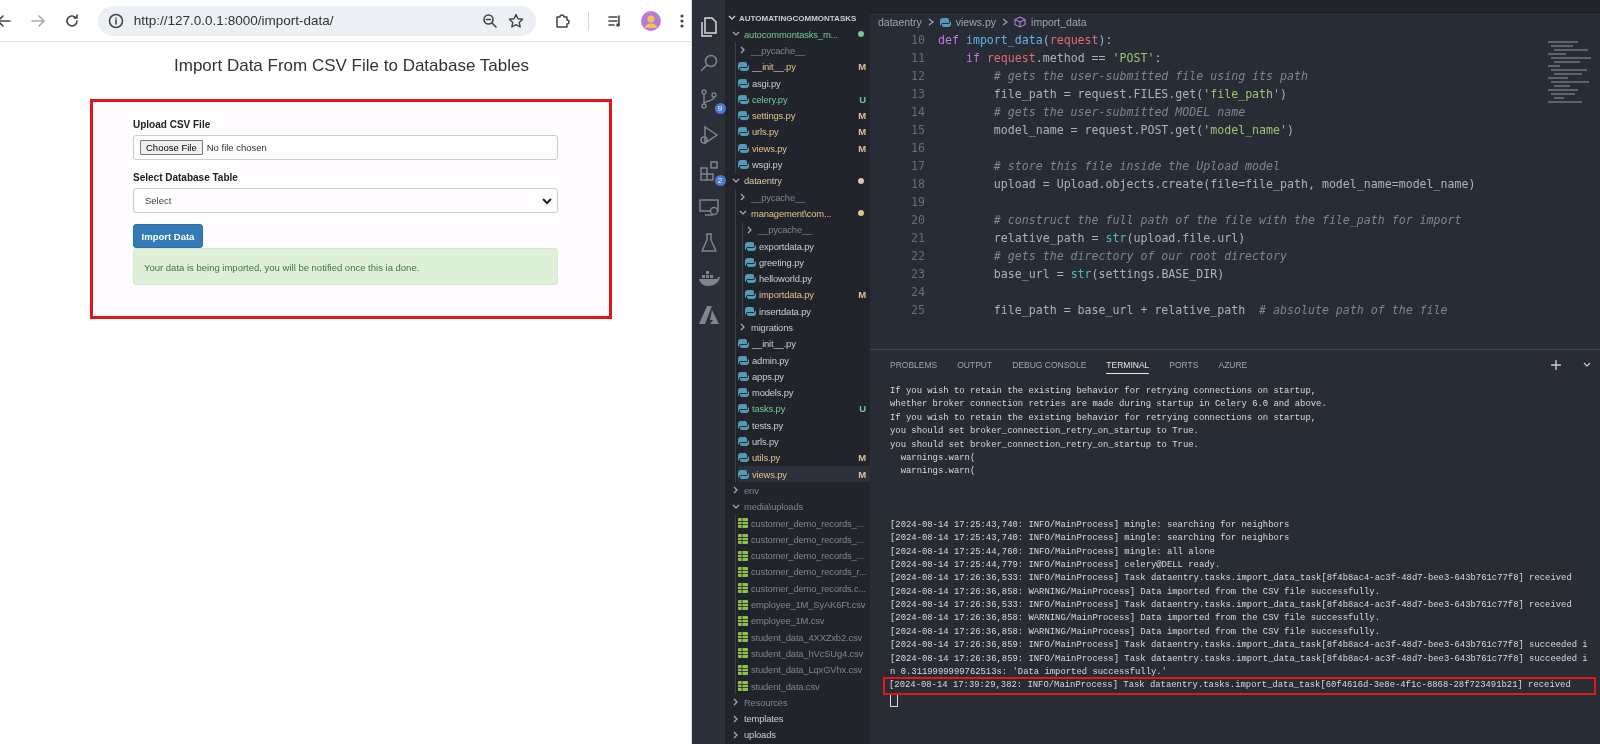  What do you see at coordinates (804, 653) in the screenshot?
I see `file-item: student_data_hVcSUg4.csv` at bounding box center [804, 653].